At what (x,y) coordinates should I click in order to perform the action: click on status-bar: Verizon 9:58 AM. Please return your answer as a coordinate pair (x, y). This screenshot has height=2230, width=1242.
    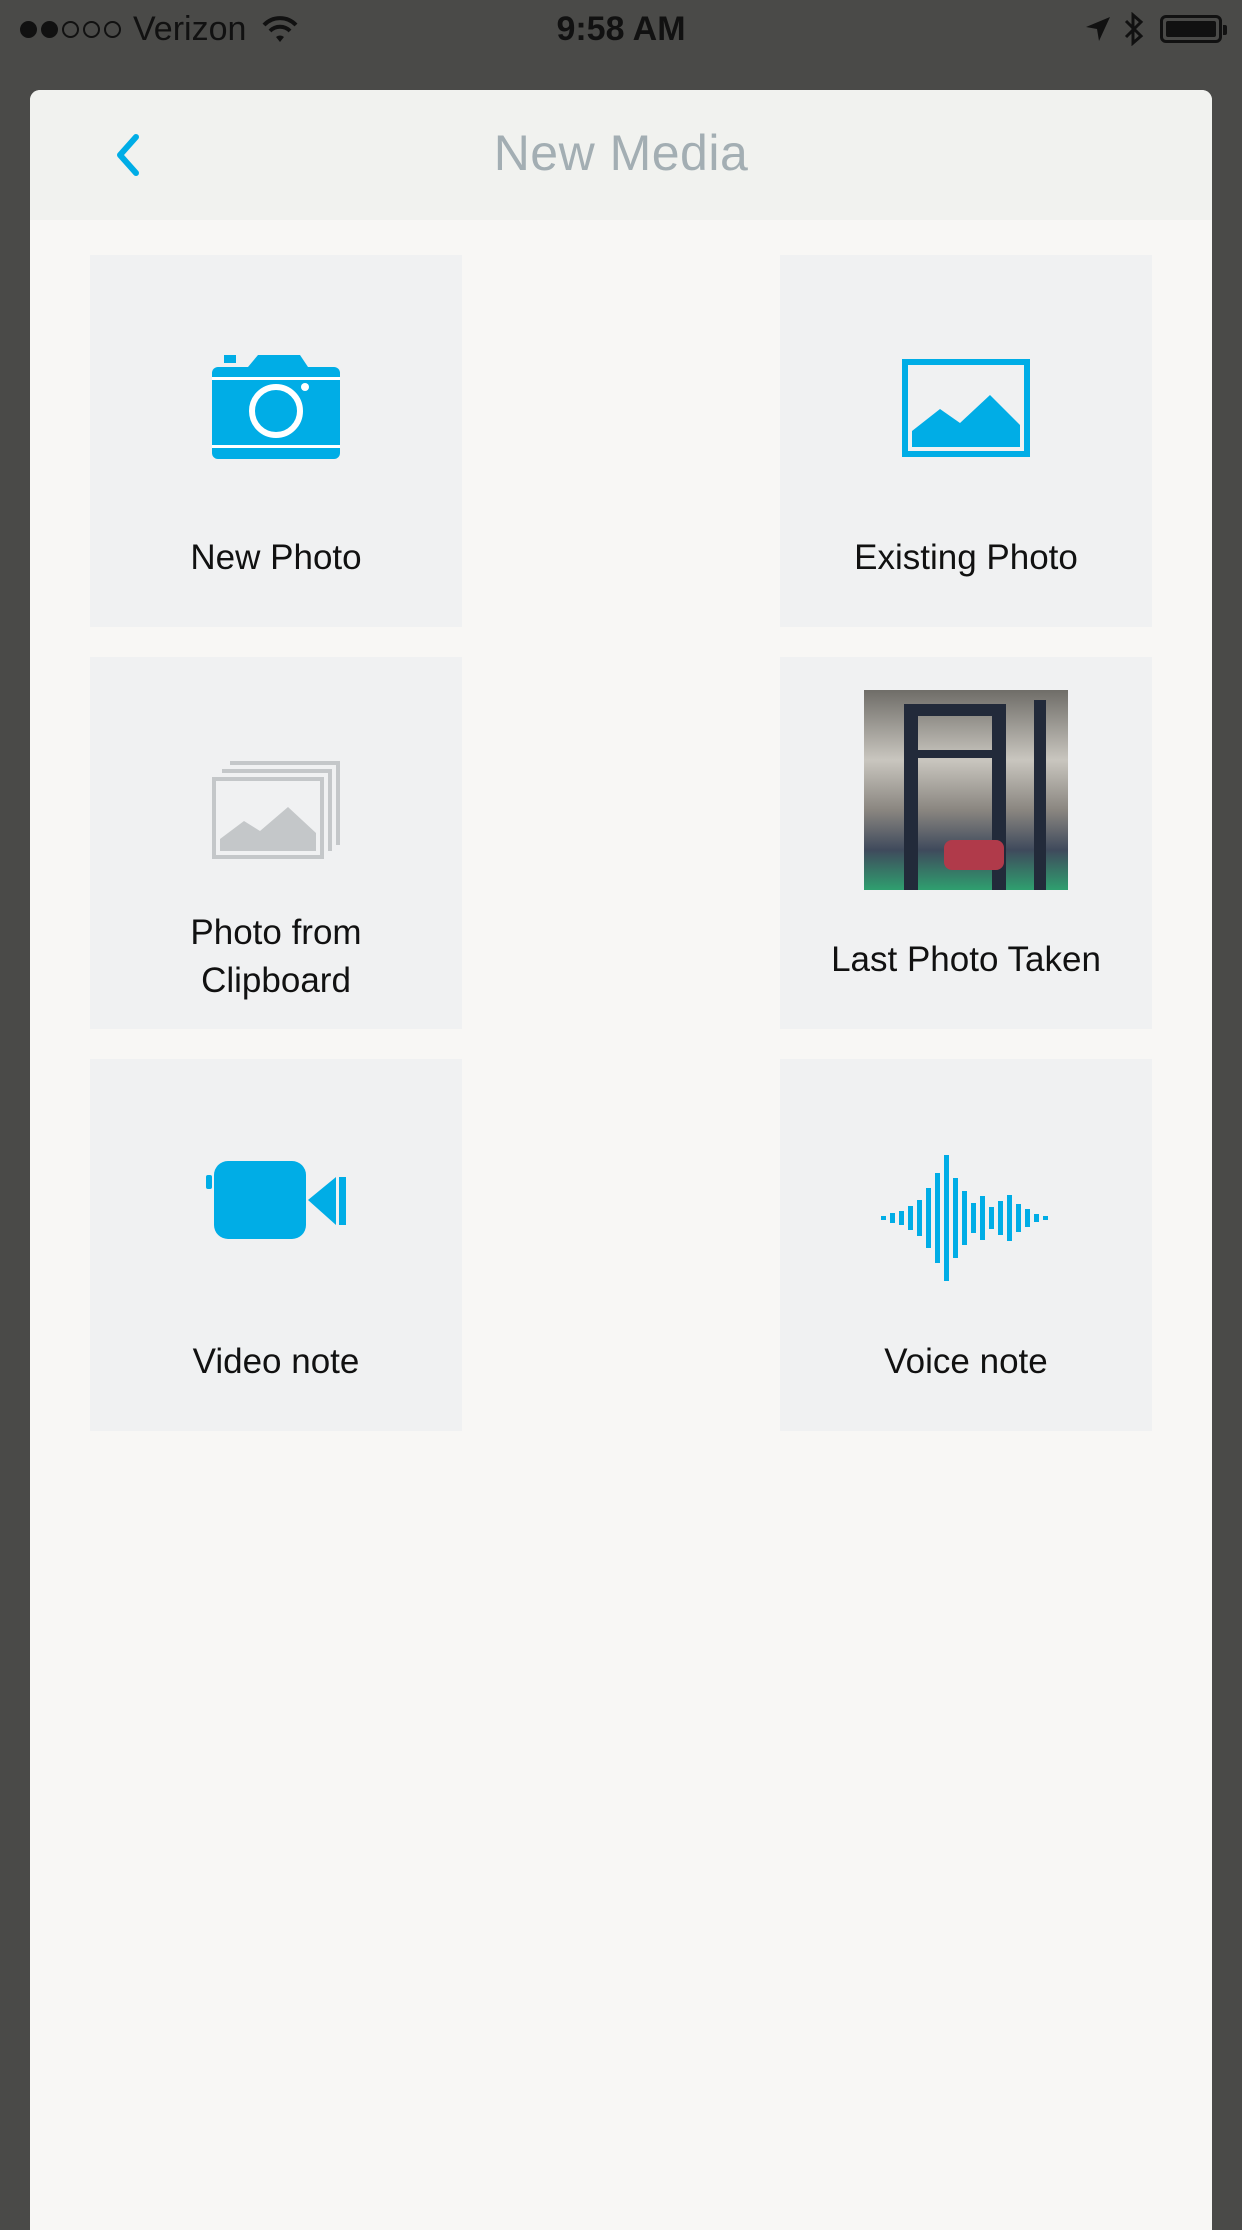
    Looking at the image, I should click on (621, 30).